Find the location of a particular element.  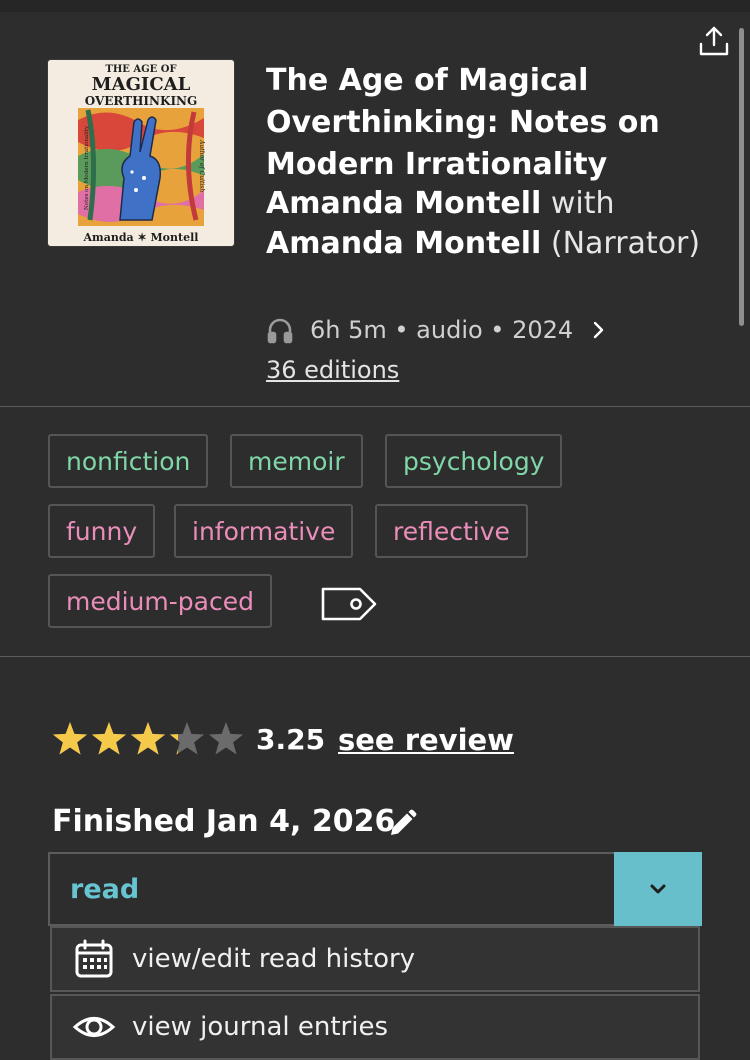

reading-status-select: read is located at coordinates (331, 889).